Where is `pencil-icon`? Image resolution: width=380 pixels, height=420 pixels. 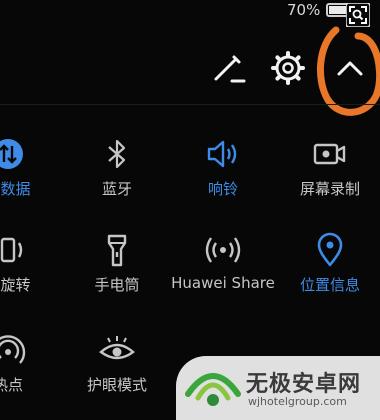
pencil-icon is located at coordinates (228, 68).